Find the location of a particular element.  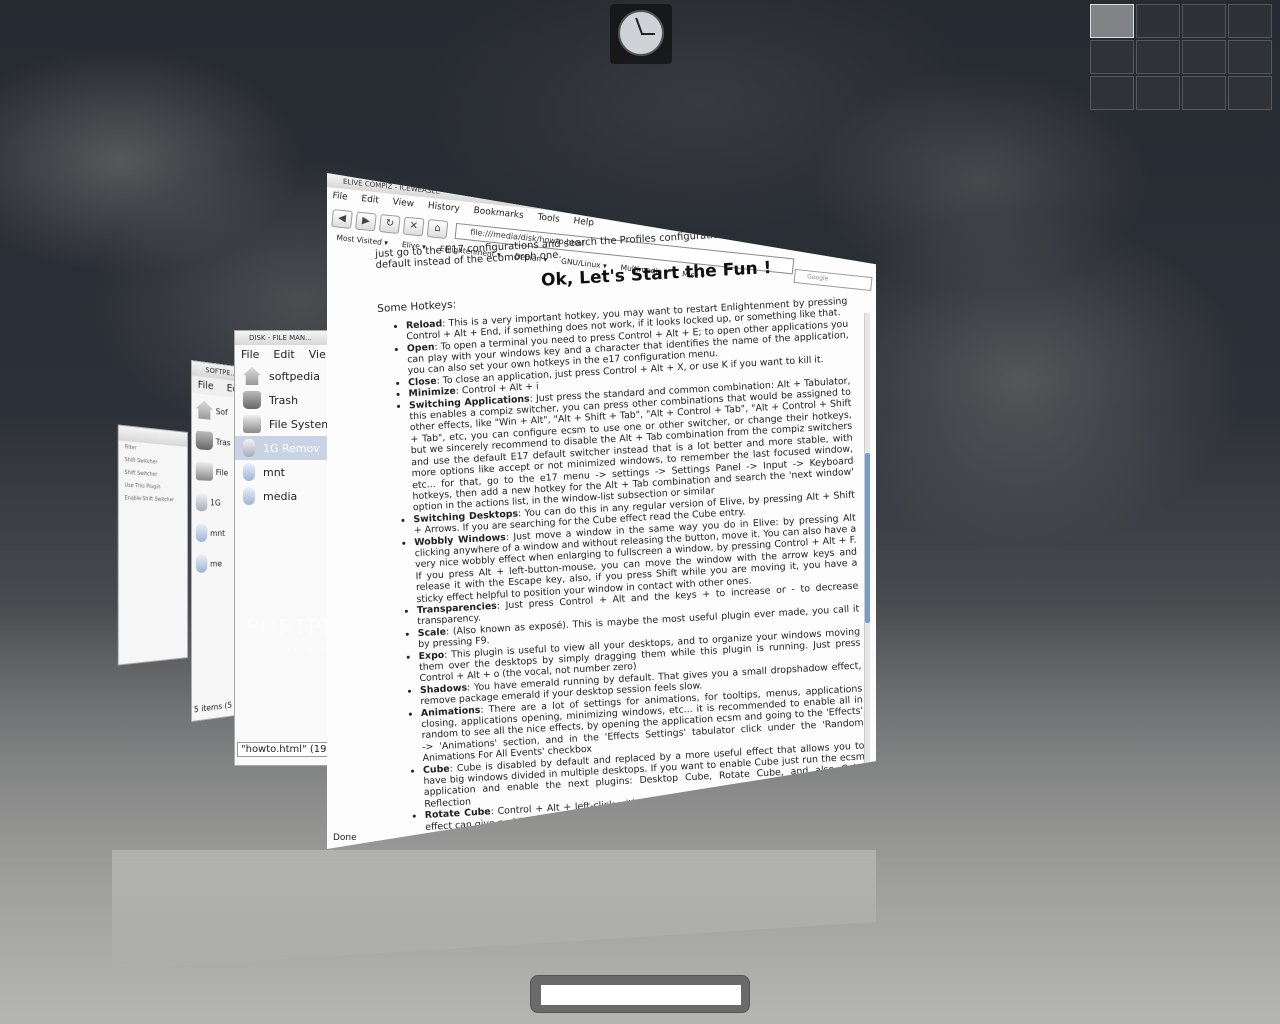

item-label: Trash is located at coordinates (284, 400).